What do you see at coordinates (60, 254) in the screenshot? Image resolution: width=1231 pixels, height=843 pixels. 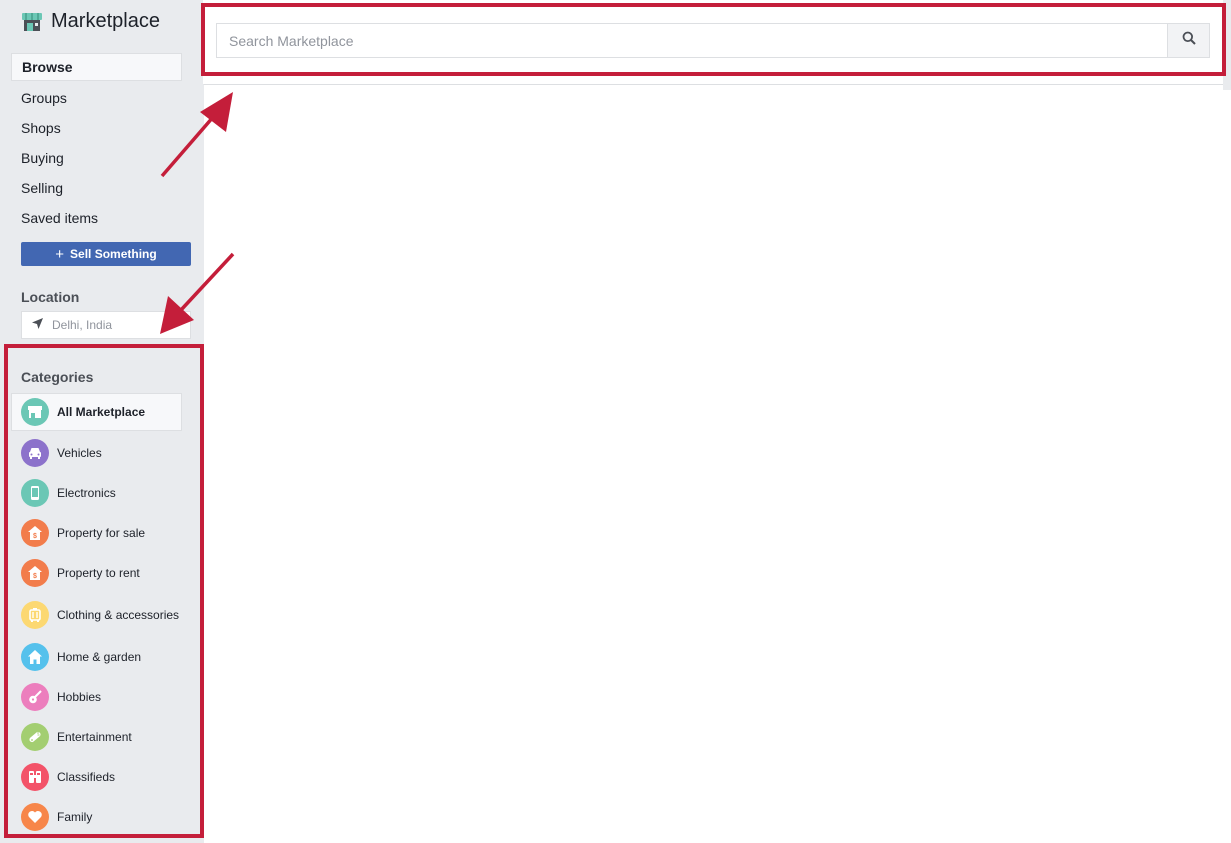 I see `plus-icon: +` at bounding box center [60, 254].